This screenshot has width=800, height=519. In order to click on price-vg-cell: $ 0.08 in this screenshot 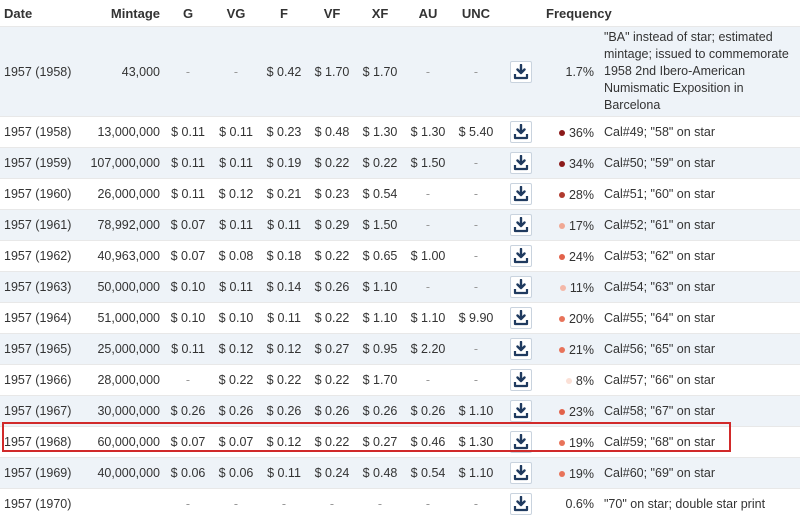, I will do `click(236, 256)`.